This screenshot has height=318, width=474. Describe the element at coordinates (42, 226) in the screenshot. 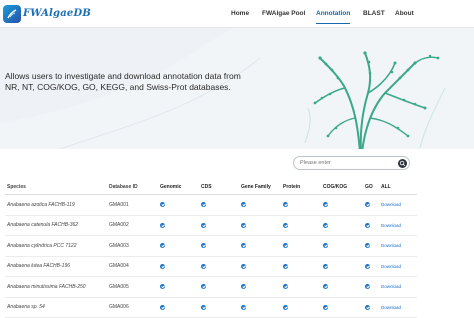

I see `species-name: Anabaena catenula FACHB-362` at that location.